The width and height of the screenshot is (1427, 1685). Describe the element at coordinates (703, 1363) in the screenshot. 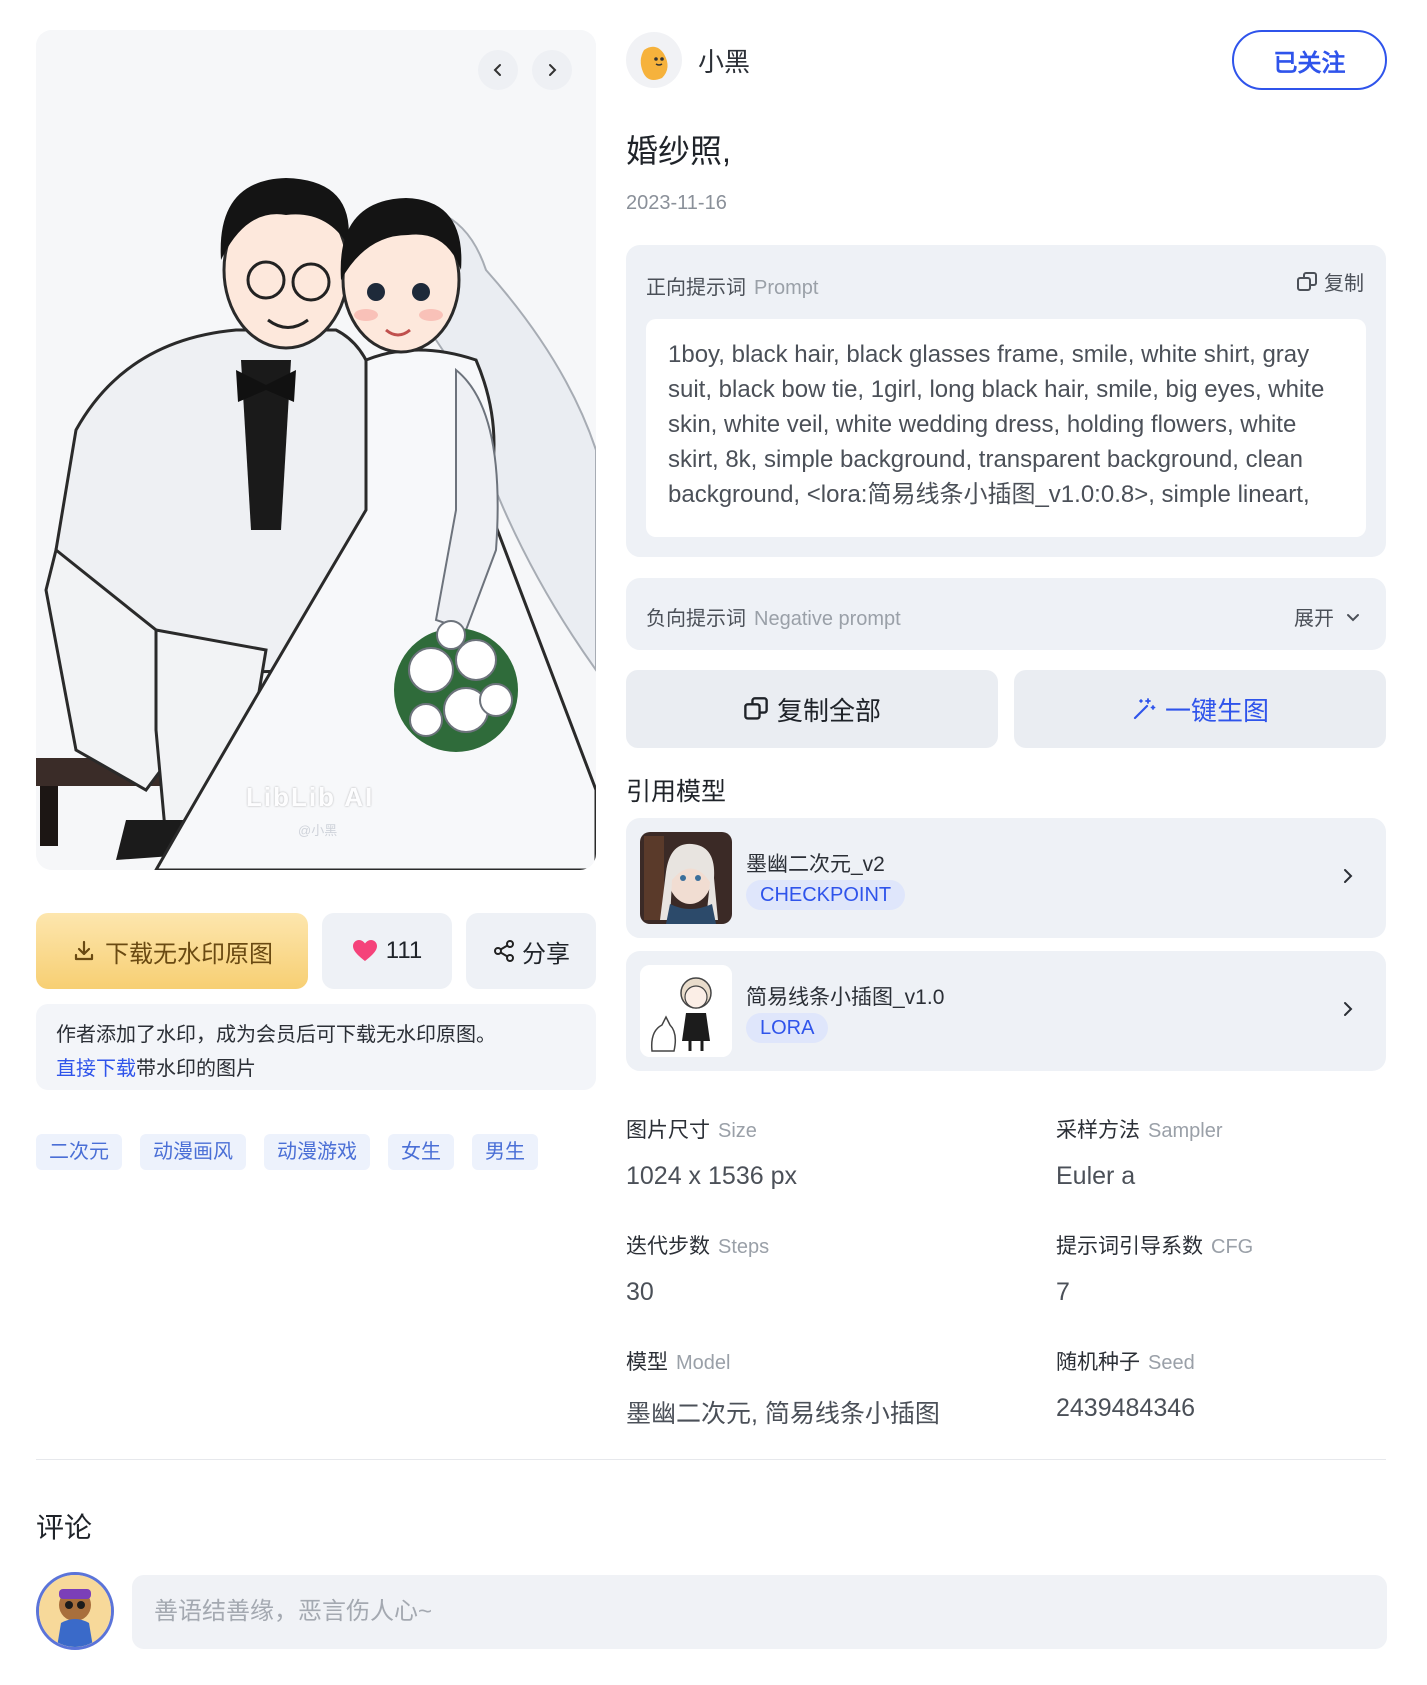

I see `param-label-en: Model` at that location.